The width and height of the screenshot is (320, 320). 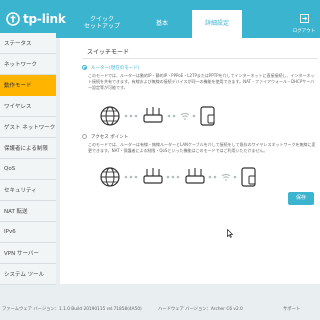 I want to click on router-icon, so click(x=153, y=115).